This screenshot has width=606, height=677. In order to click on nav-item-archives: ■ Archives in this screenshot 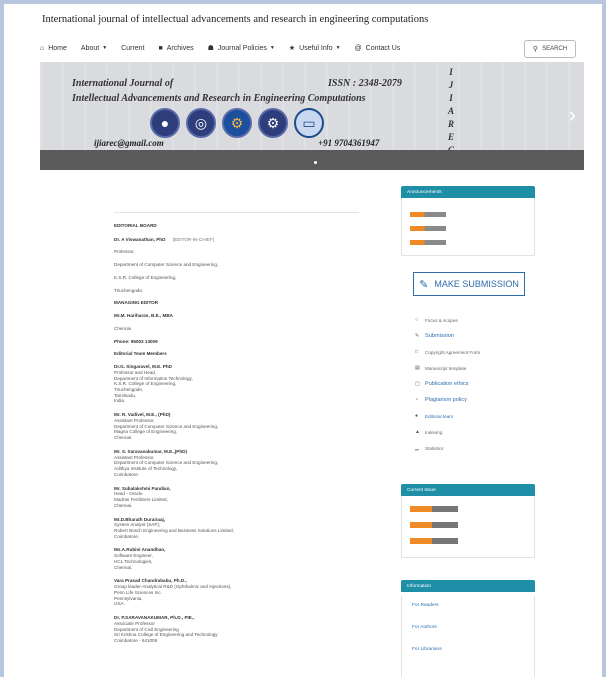, I will do `click(176, 48)`.